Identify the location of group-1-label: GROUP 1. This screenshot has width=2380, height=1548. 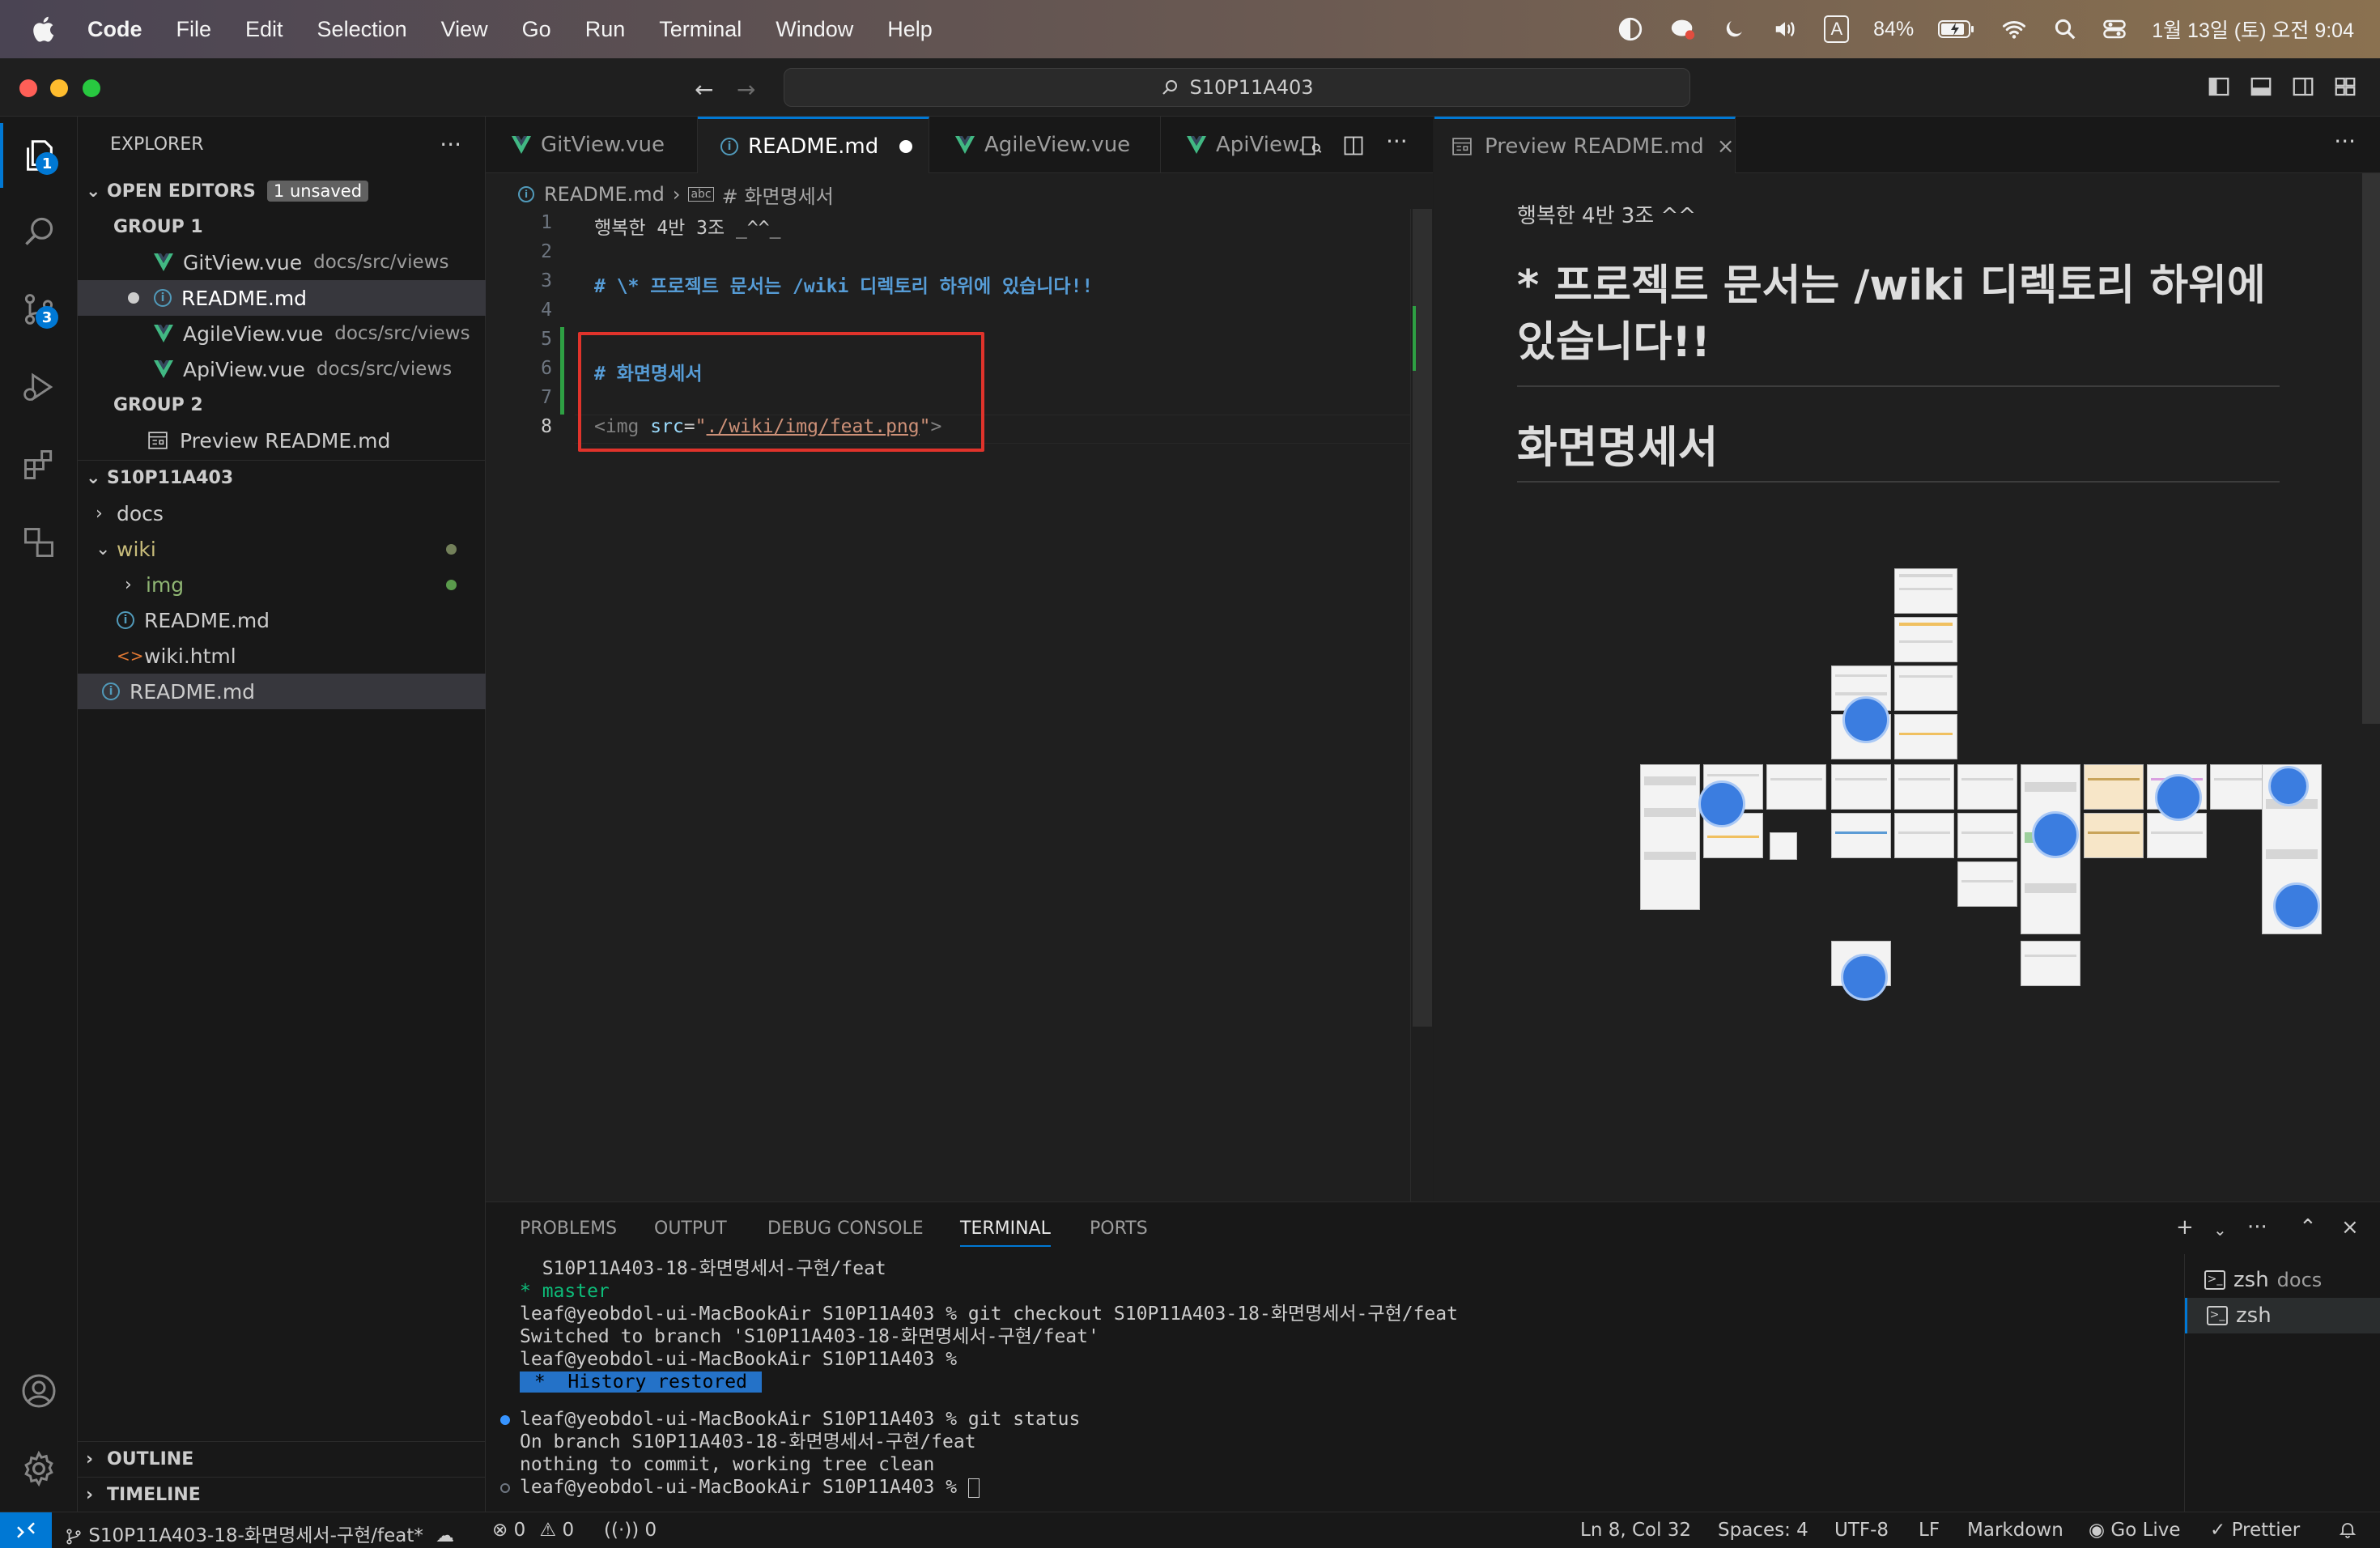
(282, 227).